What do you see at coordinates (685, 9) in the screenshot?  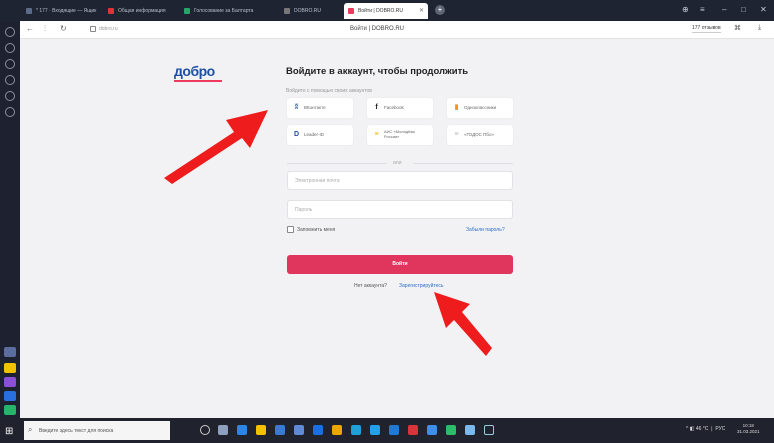 I see `browser-menu-icon: ⊕` at bounding box center [685, 9].